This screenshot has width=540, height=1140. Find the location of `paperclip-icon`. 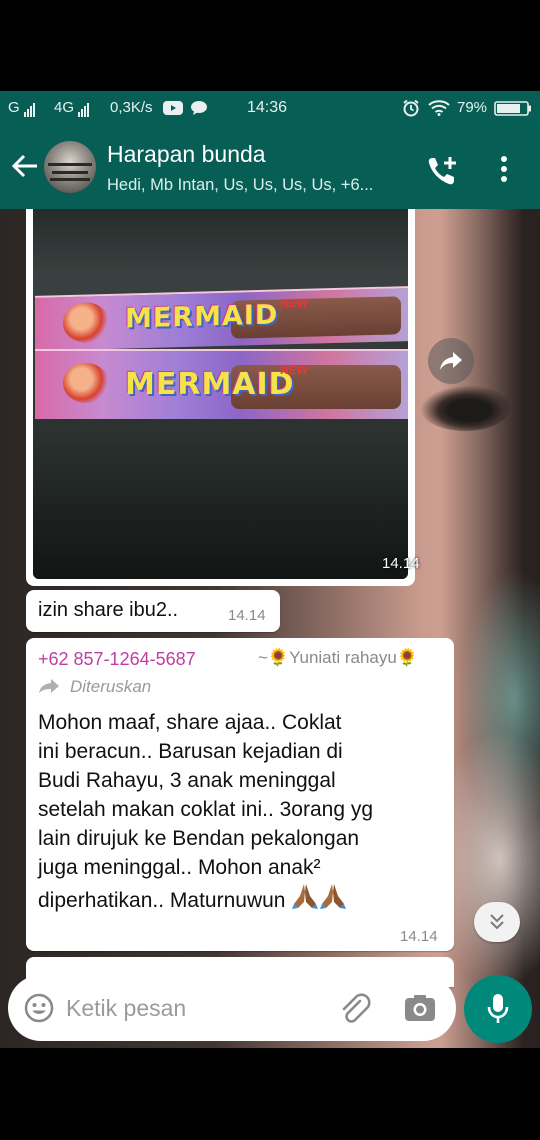

paperclip-icon is located at coordinates (355, 1009).